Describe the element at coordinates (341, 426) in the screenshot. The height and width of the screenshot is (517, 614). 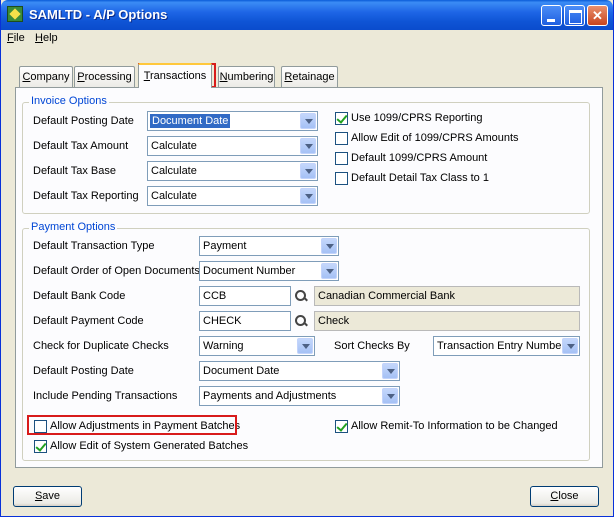
I see `allow-remit-to-checkbox` at that location.